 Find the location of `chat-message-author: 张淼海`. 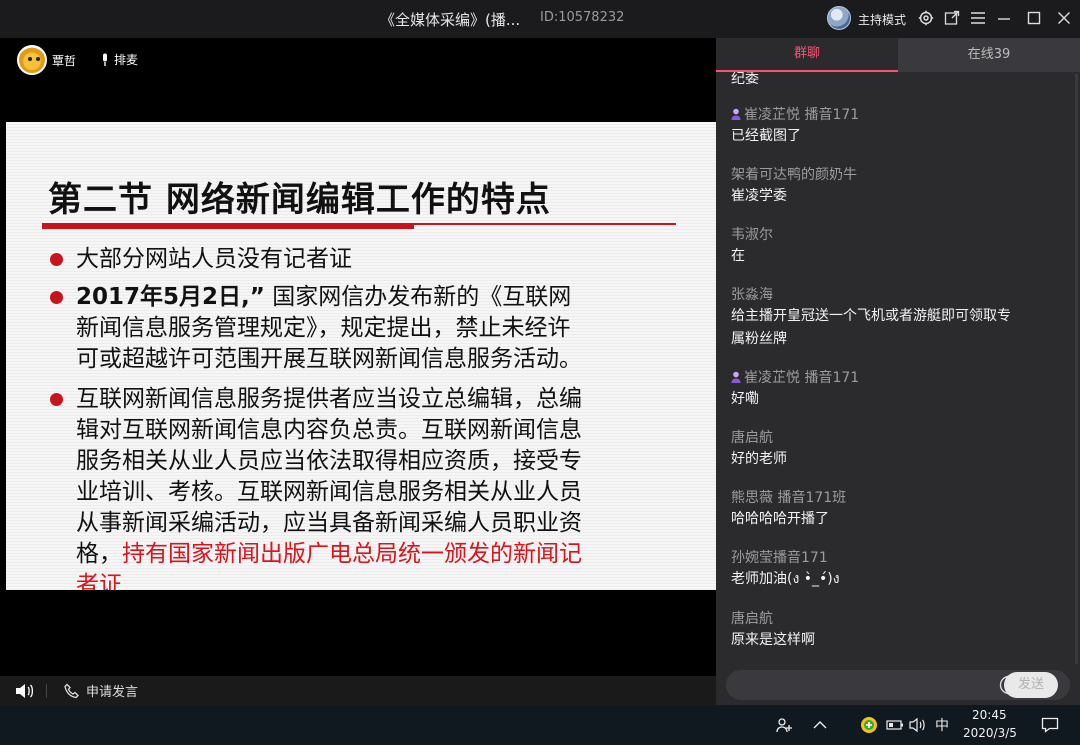

chat-message-author: 张淼海 is located at coordinates (752, 295).